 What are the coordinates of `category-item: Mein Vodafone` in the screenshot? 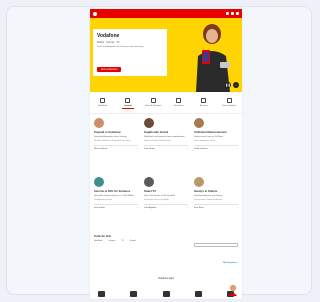 It's located at (229, 101).